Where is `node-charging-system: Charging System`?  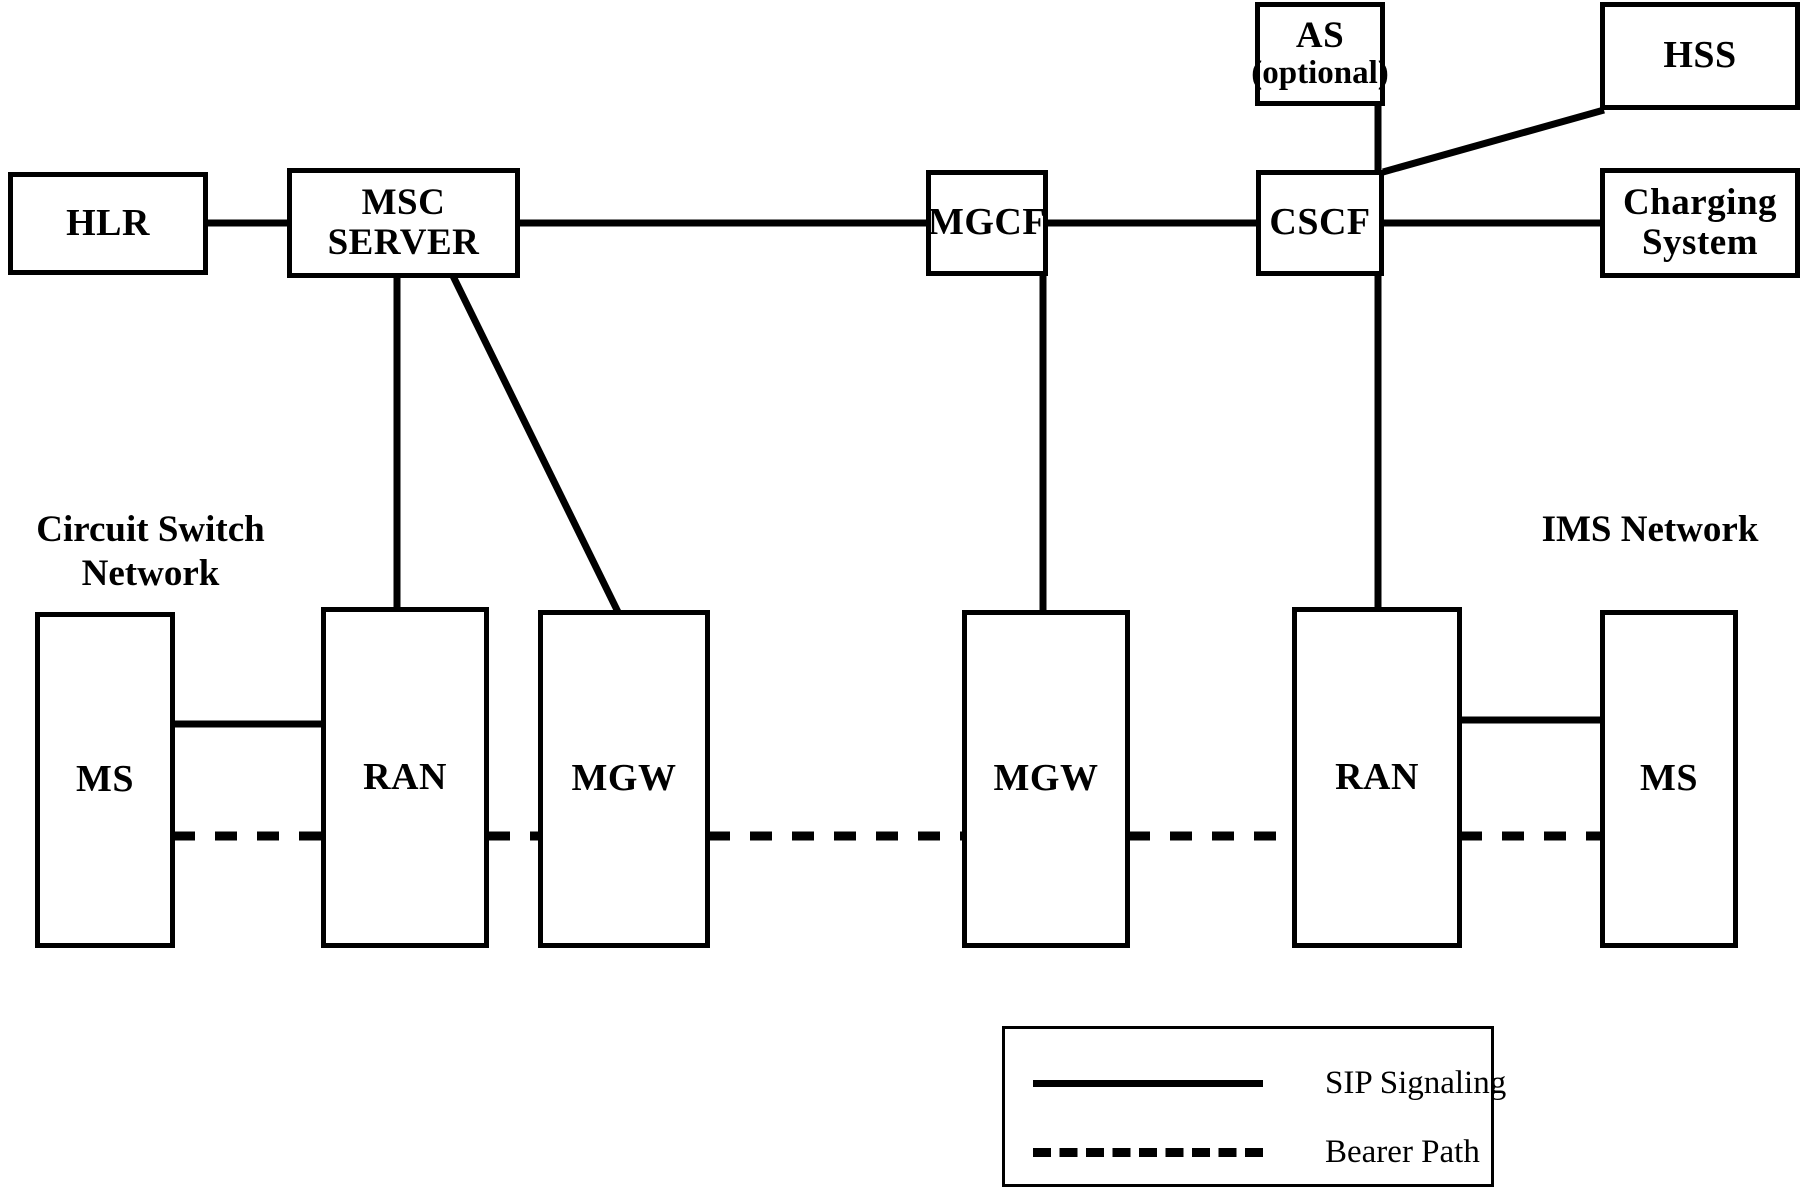
node-charging-system: Charging System is located at coordinates (1700, 223).